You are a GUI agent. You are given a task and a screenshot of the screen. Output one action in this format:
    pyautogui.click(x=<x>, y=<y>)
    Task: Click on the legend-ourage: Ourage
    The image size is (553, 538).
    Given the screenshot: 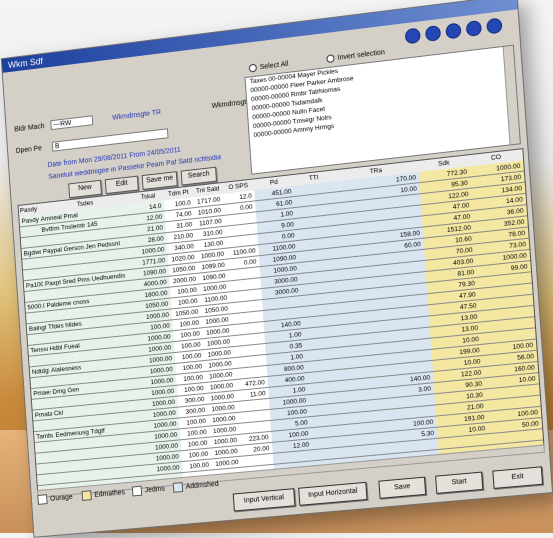 What is the action you would take?
    pyautogui.click(x=55, y=498)
    